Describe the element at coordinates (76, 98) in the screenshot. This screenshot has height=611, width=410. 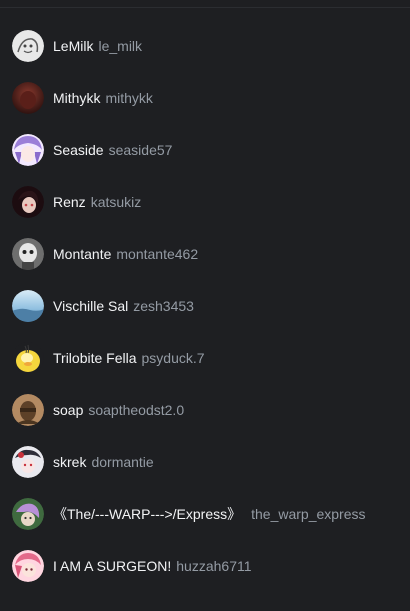
I see `member-display-name: Mithykk` at that location.